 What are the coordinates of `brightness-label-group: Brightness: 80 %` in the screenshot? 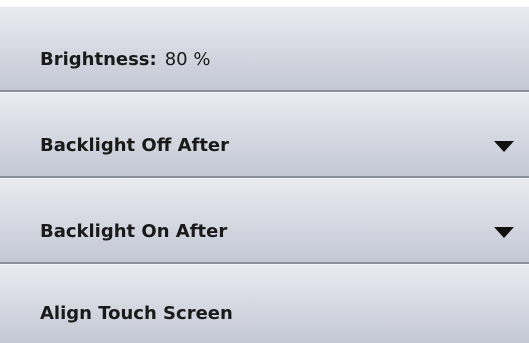 It's located at (125, 59).